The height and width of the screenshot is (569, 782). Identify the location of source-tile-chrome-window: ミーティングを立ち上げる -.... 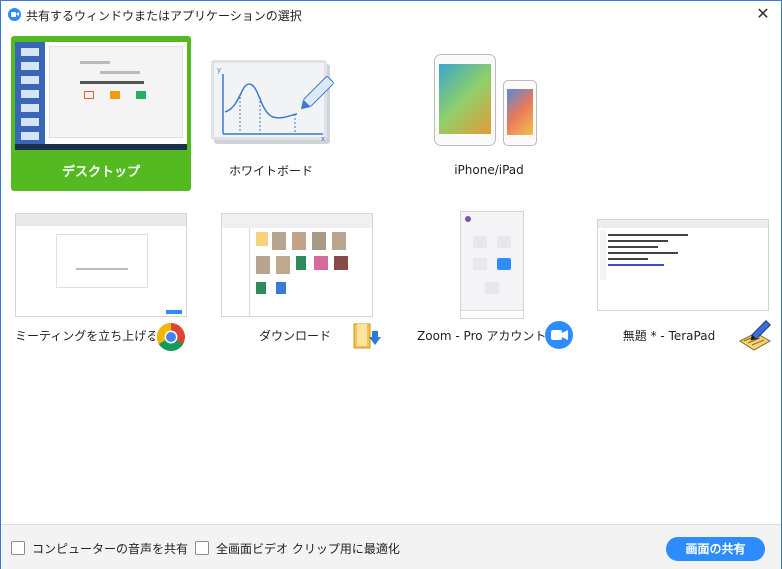
(101, 282).